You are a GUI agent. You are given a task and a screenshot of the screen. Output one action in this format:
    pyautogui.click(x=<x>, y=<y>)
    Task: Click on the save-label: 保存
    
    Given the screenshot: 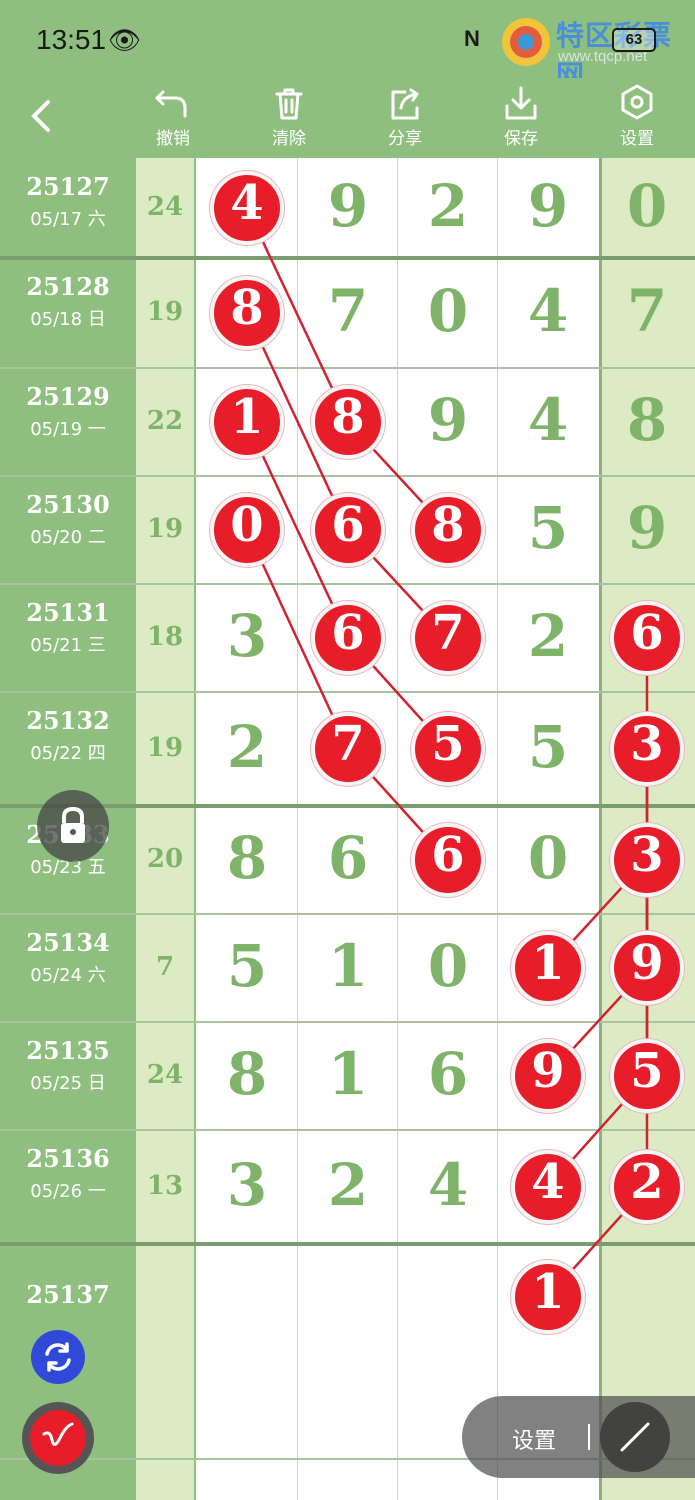 What is the action you would take?
    pyautogui.click(x=521, y=139)
    